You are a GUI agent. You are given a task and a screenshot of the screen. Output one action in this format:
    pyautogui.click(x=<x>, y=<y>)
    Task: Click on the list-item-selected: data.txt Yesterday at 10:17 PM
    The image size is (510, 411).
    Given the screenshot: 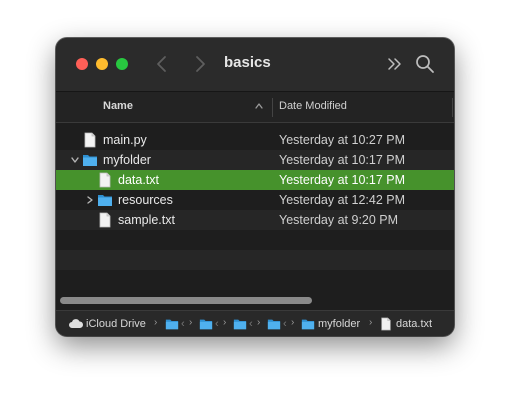 What is the action you would take?
    pyautogui.click(x=255, y=180)
    